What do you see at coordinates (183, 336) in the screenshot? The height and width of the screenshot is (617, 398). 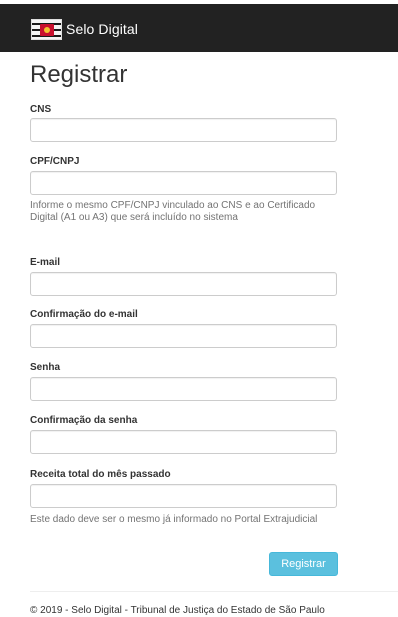 I see `email-confirm-input` at bounding box center [183, 336].